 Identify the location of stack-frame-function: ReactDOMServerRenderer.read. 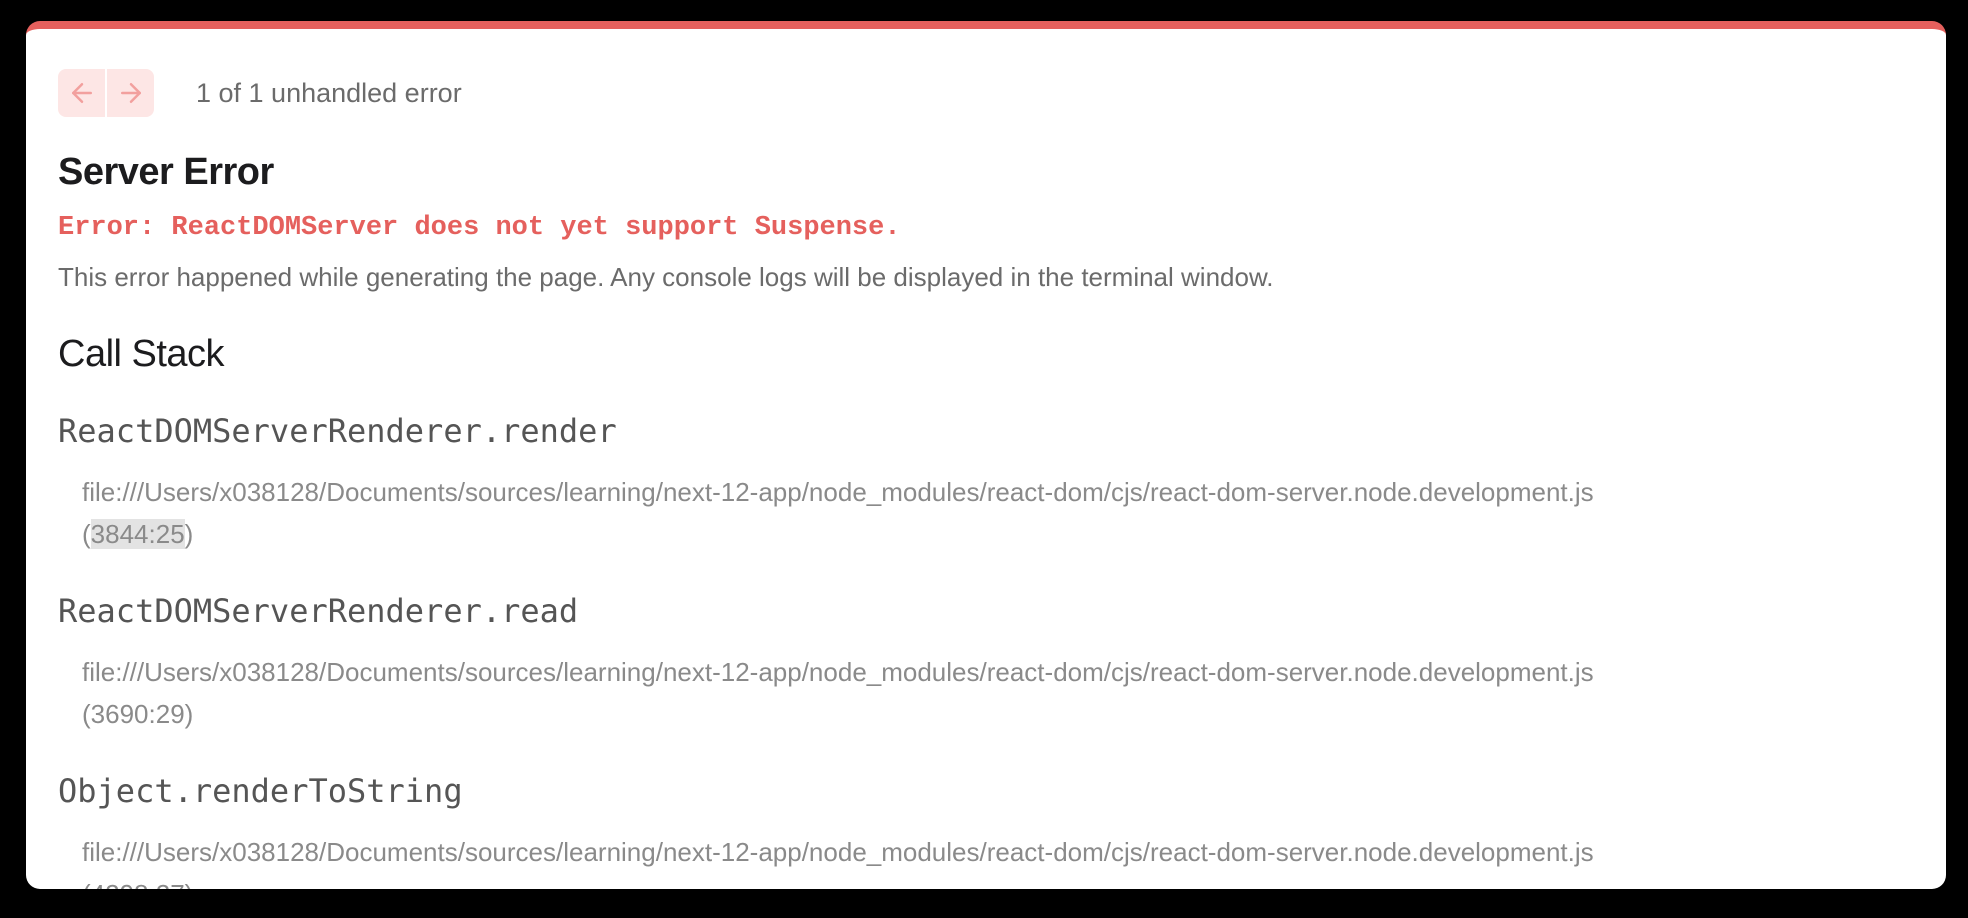
(318, 611).